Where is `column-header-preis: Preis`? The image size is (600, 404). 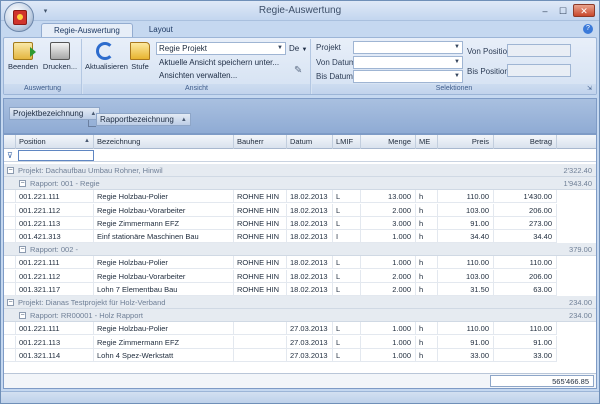
column-header-preis: Preis is located at coordinates (466, 142).